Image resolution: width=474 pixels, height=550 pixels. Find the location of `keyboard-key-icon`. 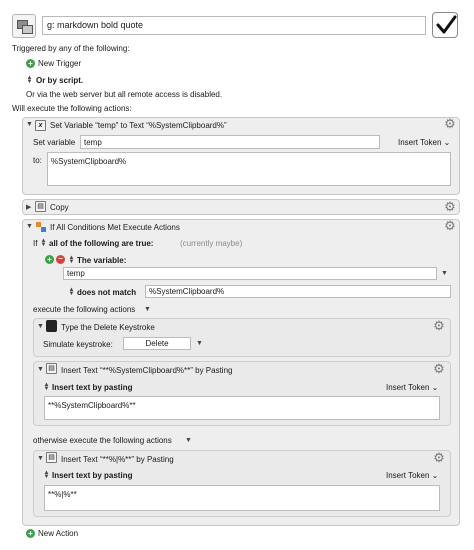

keyboard-key-icon is located at coordinates (51, 326).